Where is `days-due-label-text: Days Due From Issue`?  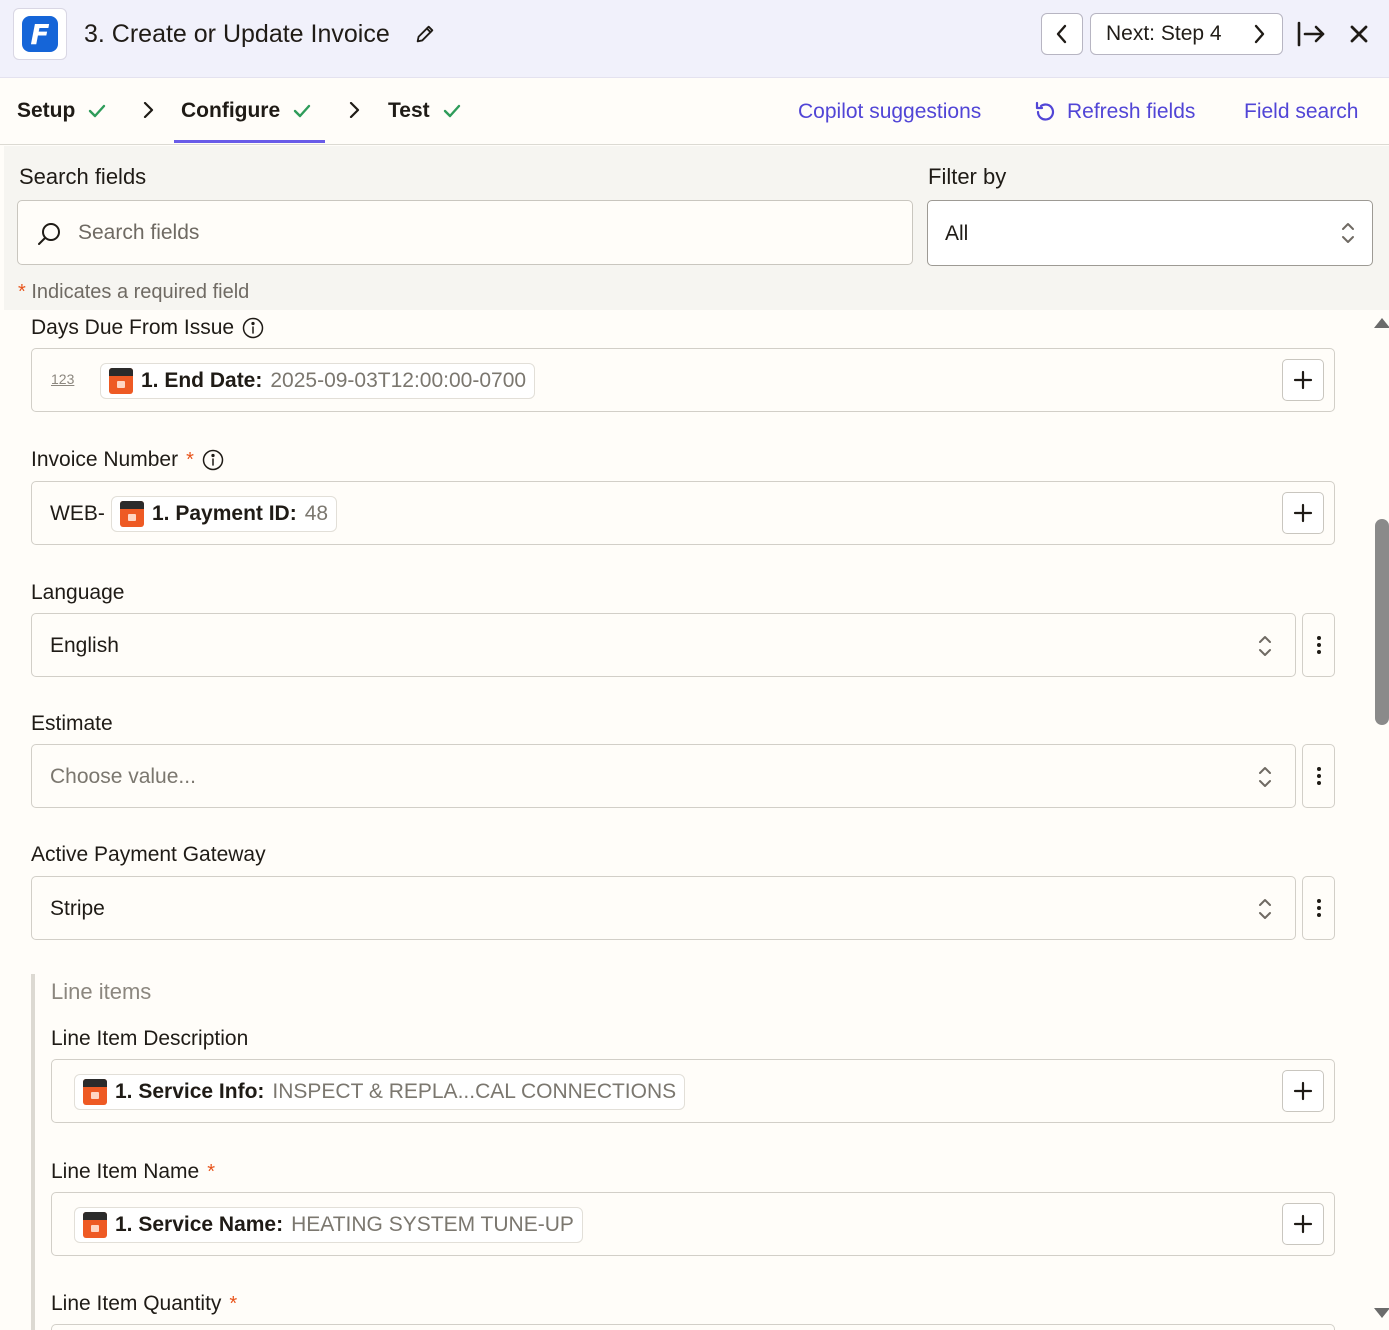
days-due-label-text: Days Due From Issue is located at coordinates (133, 327).